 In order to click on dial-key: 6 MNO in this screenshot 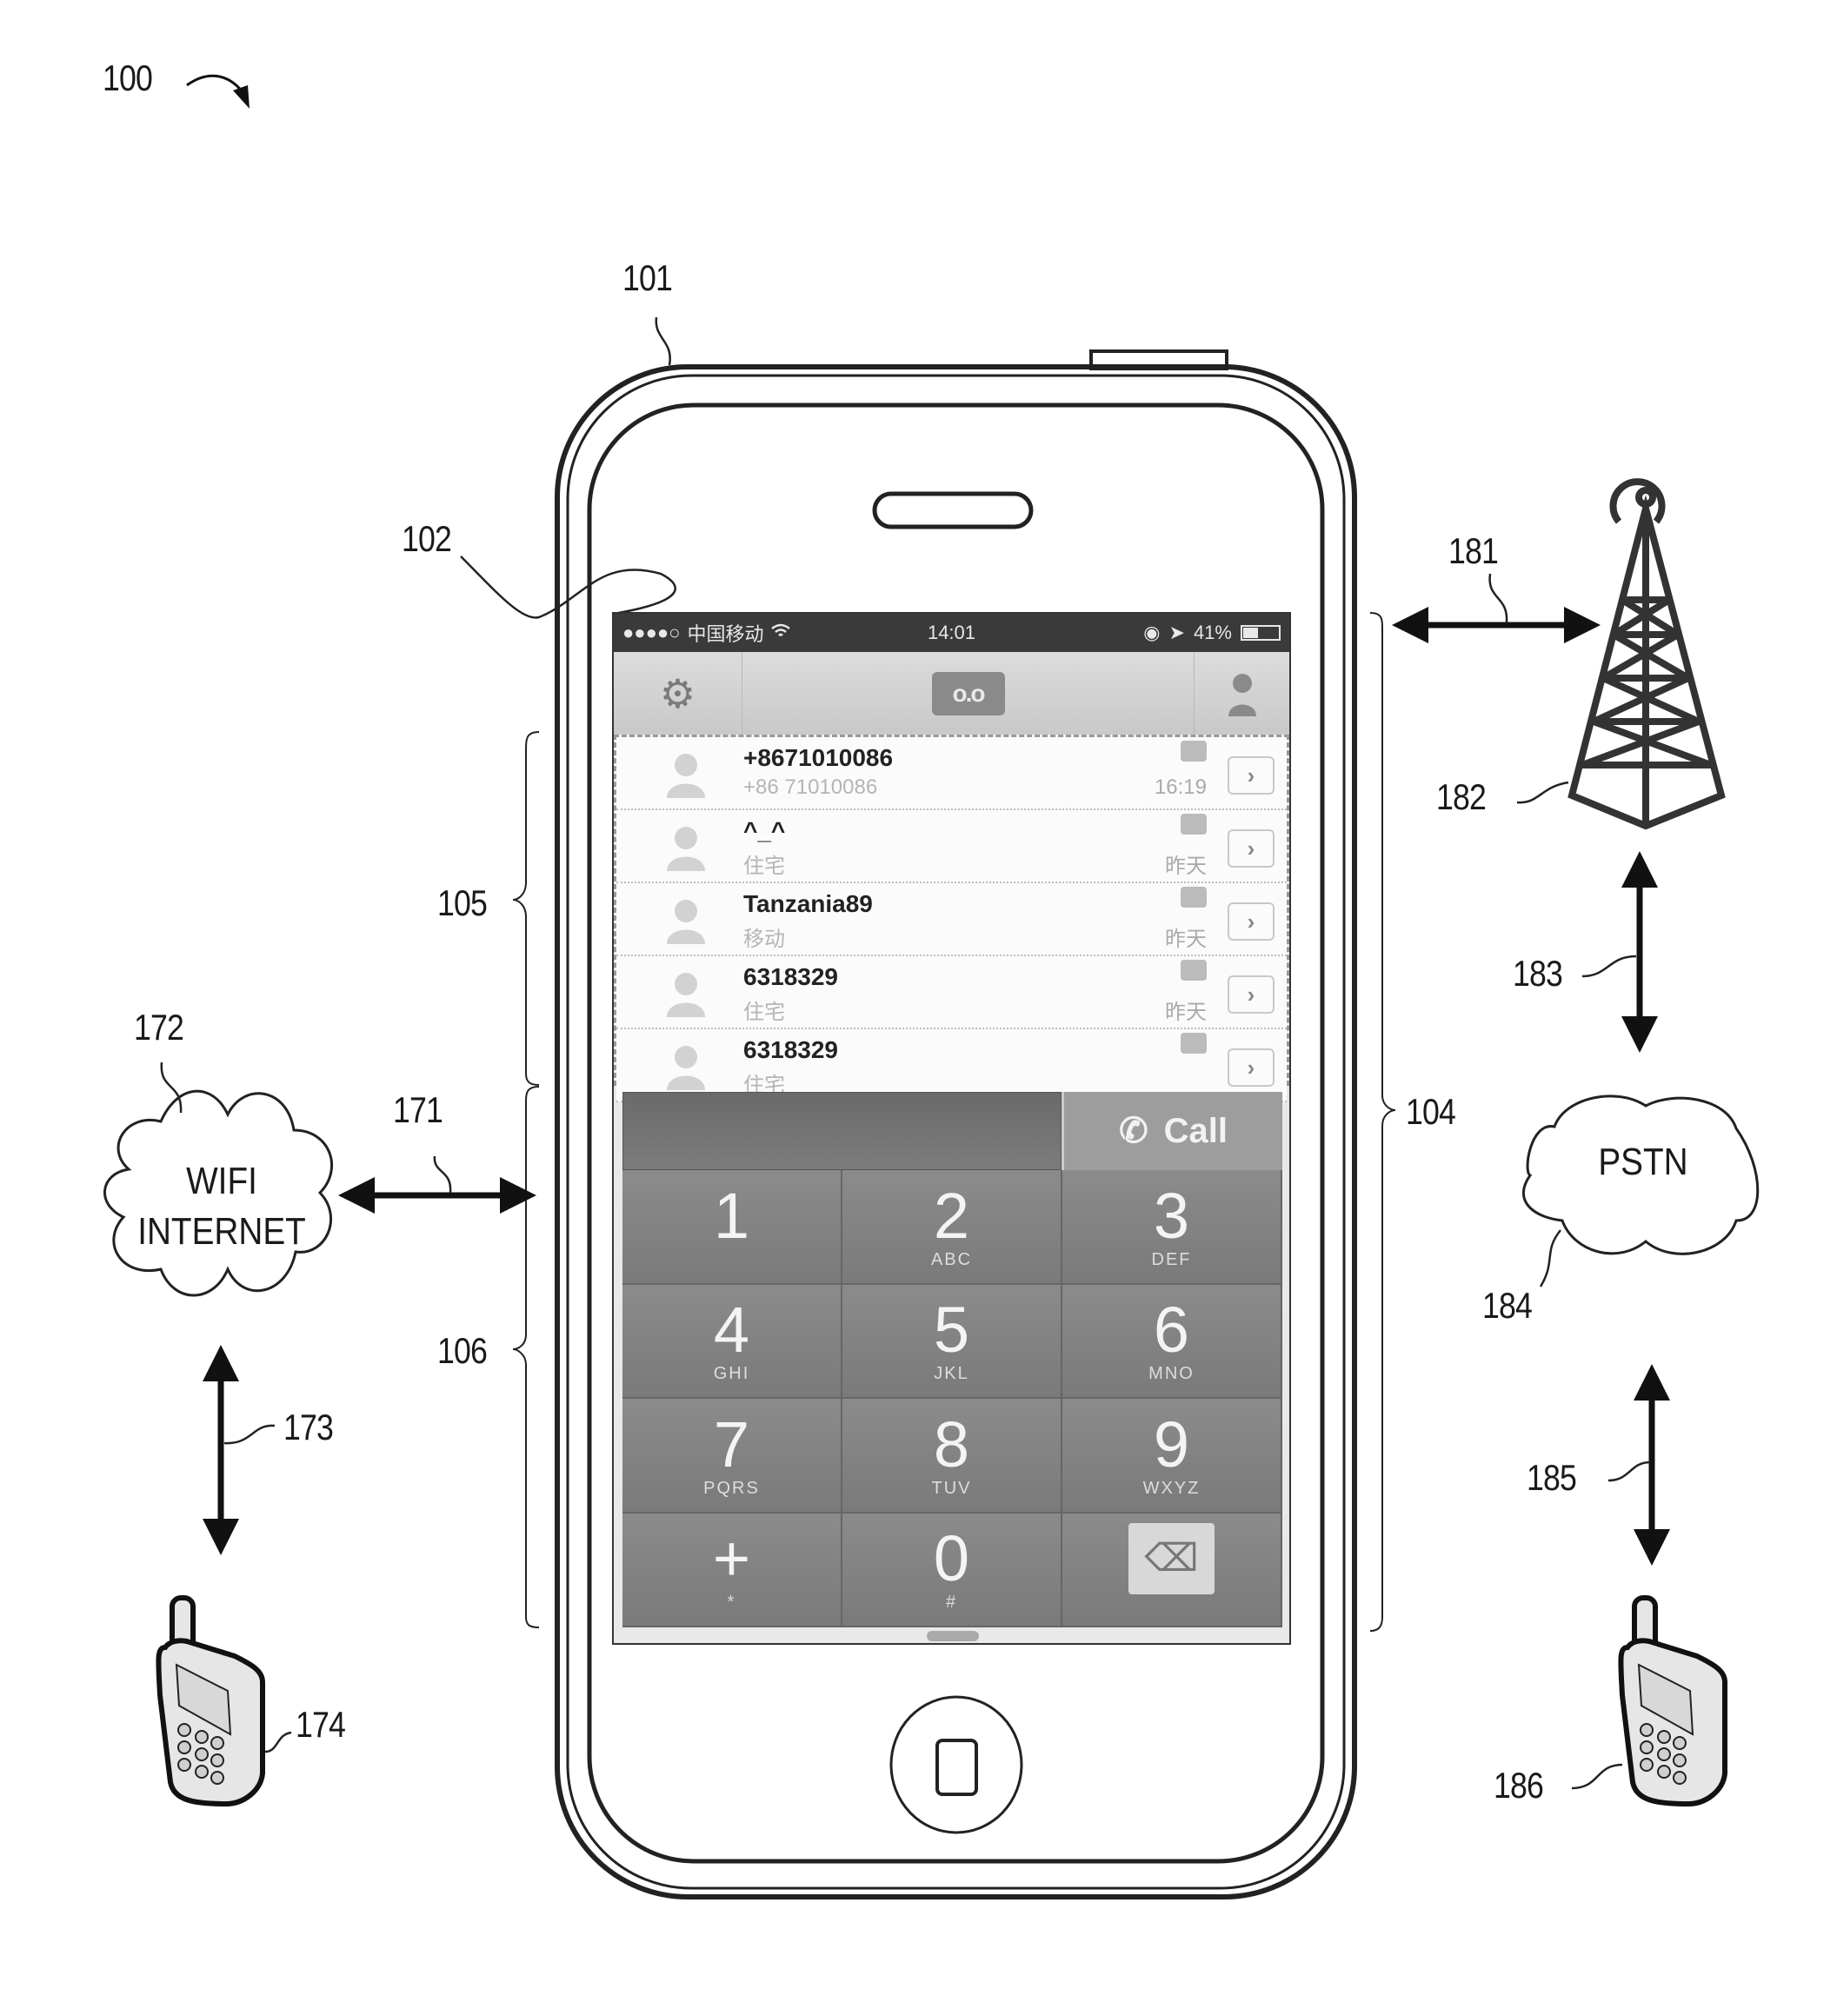, I will do `click(1172, 1341)`.